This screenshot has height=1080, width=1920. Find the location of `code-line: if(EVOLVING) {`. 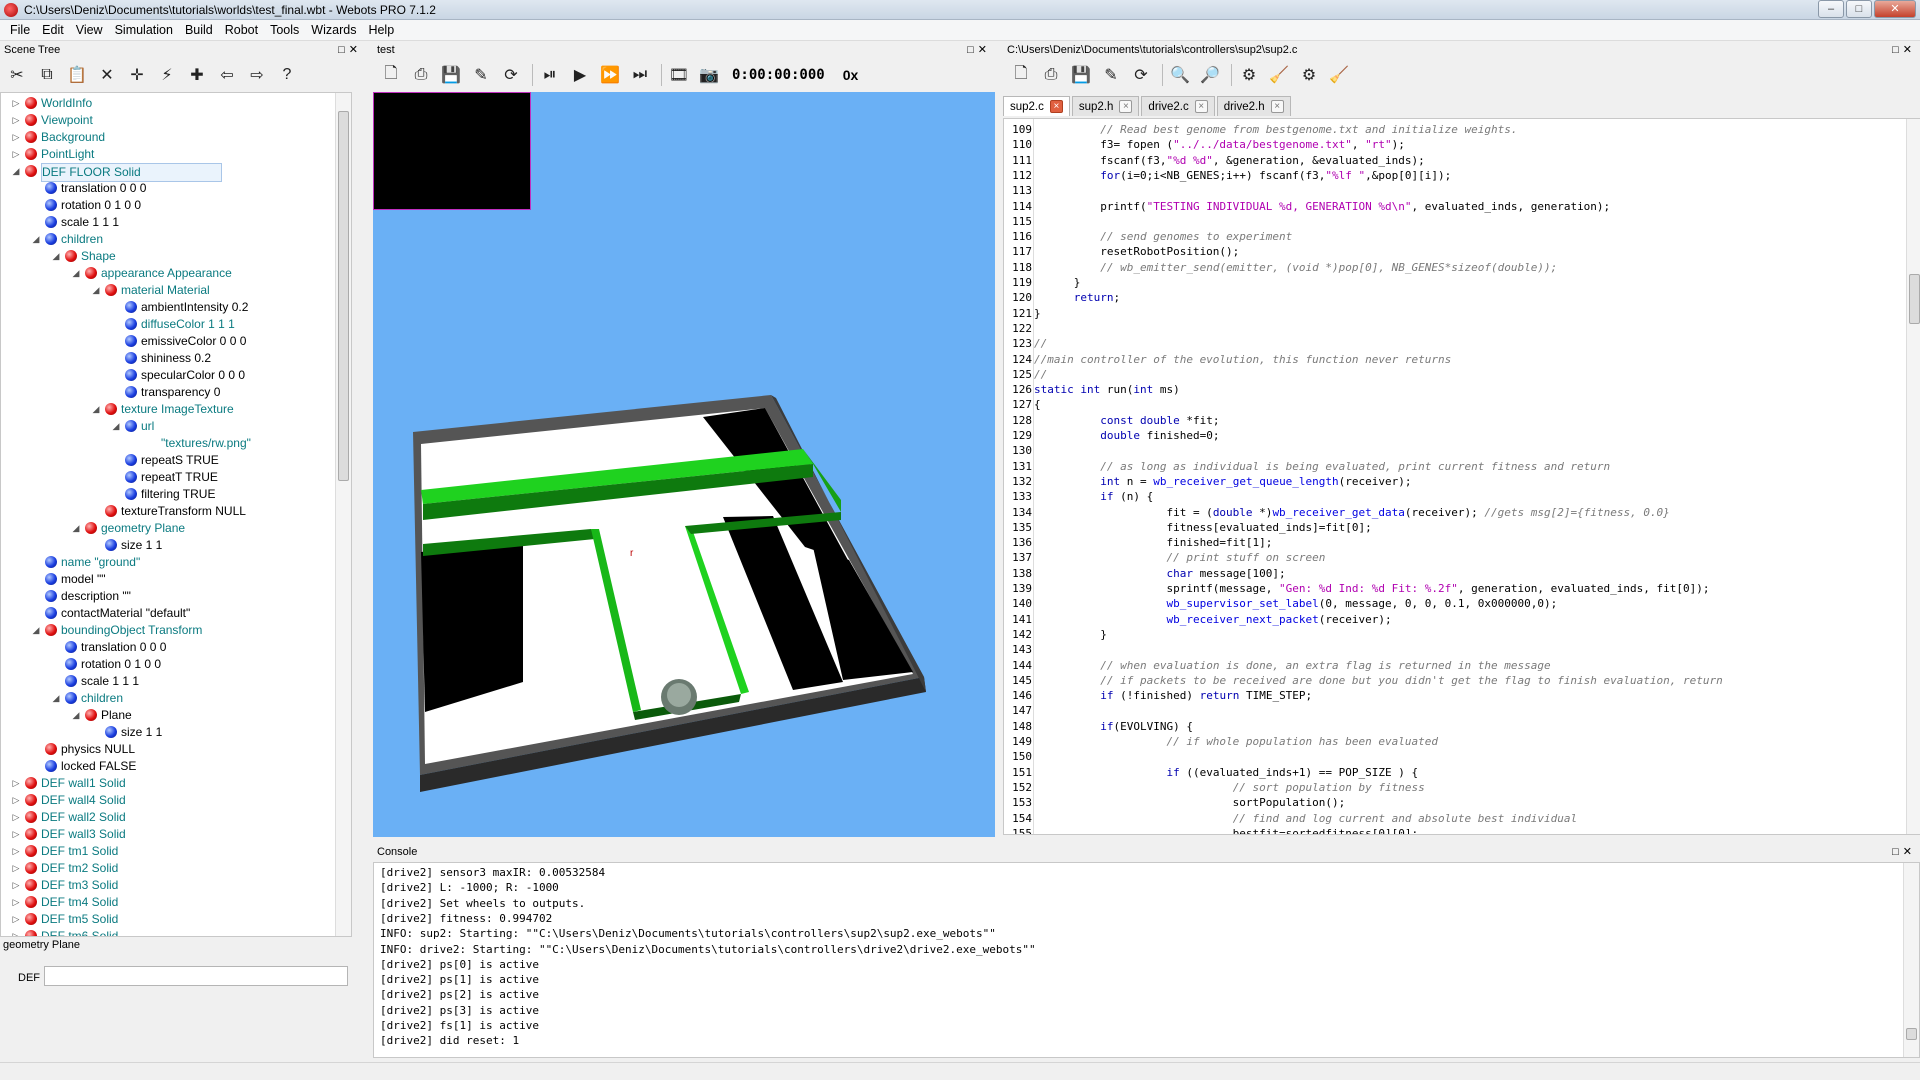

code-line: if(EVOLVING) { is located at coordinates (1113, 726).